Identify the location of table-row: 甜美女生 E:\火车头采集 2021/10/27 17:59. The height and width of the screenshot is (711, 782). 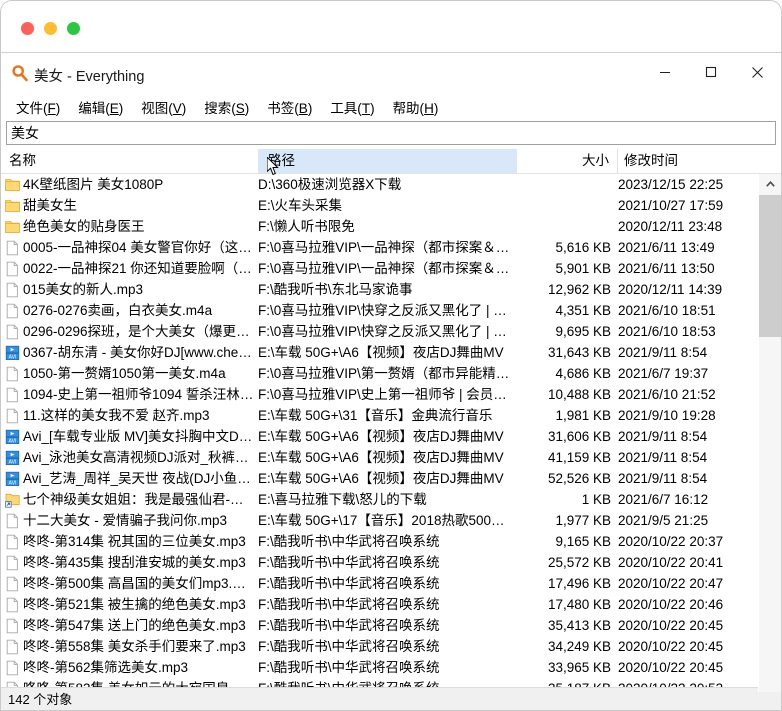
(379, 205).